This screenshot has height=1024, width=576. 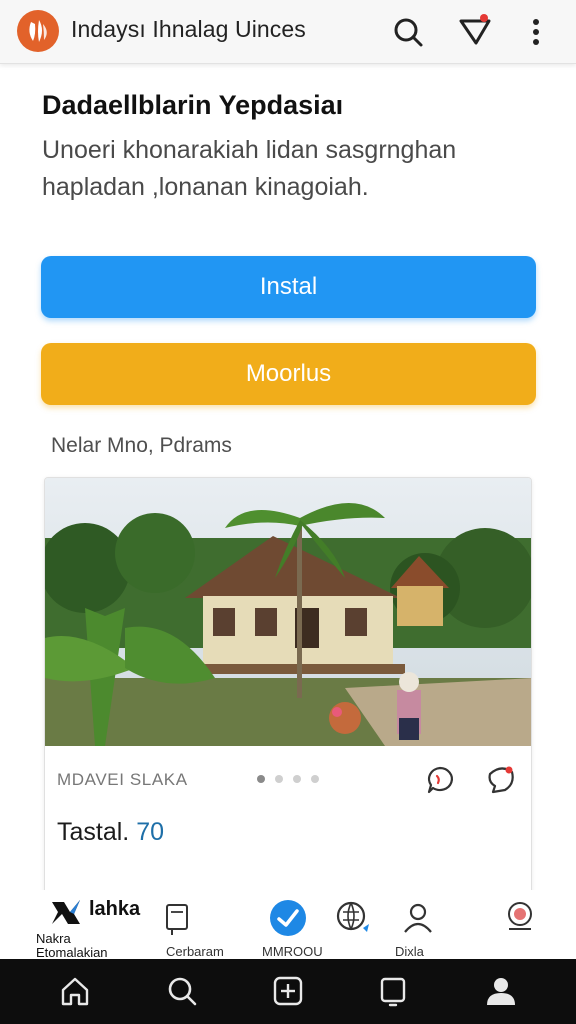 What do you see at coordinates (195, 951) in the screenshot?
I see `shortcut-label: Cerbaram` at bounding box center [195, 951].